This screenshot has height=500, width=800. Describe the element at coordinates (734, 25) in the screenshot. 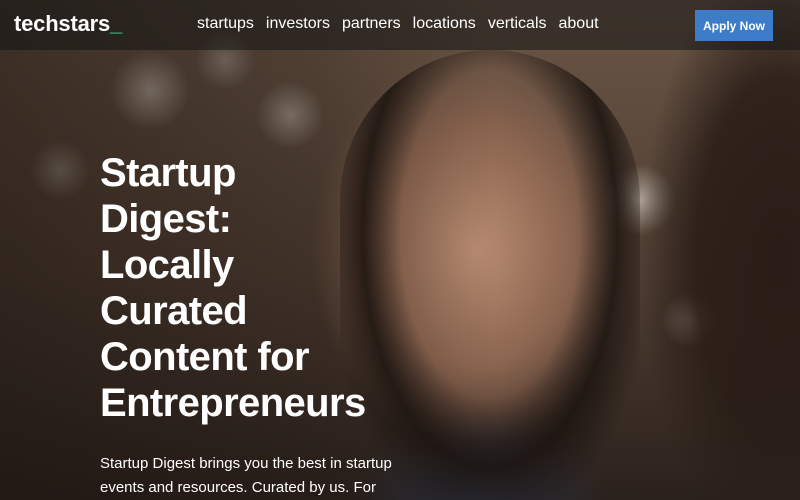

I see `apply-now-button: Apply Now` at that location.